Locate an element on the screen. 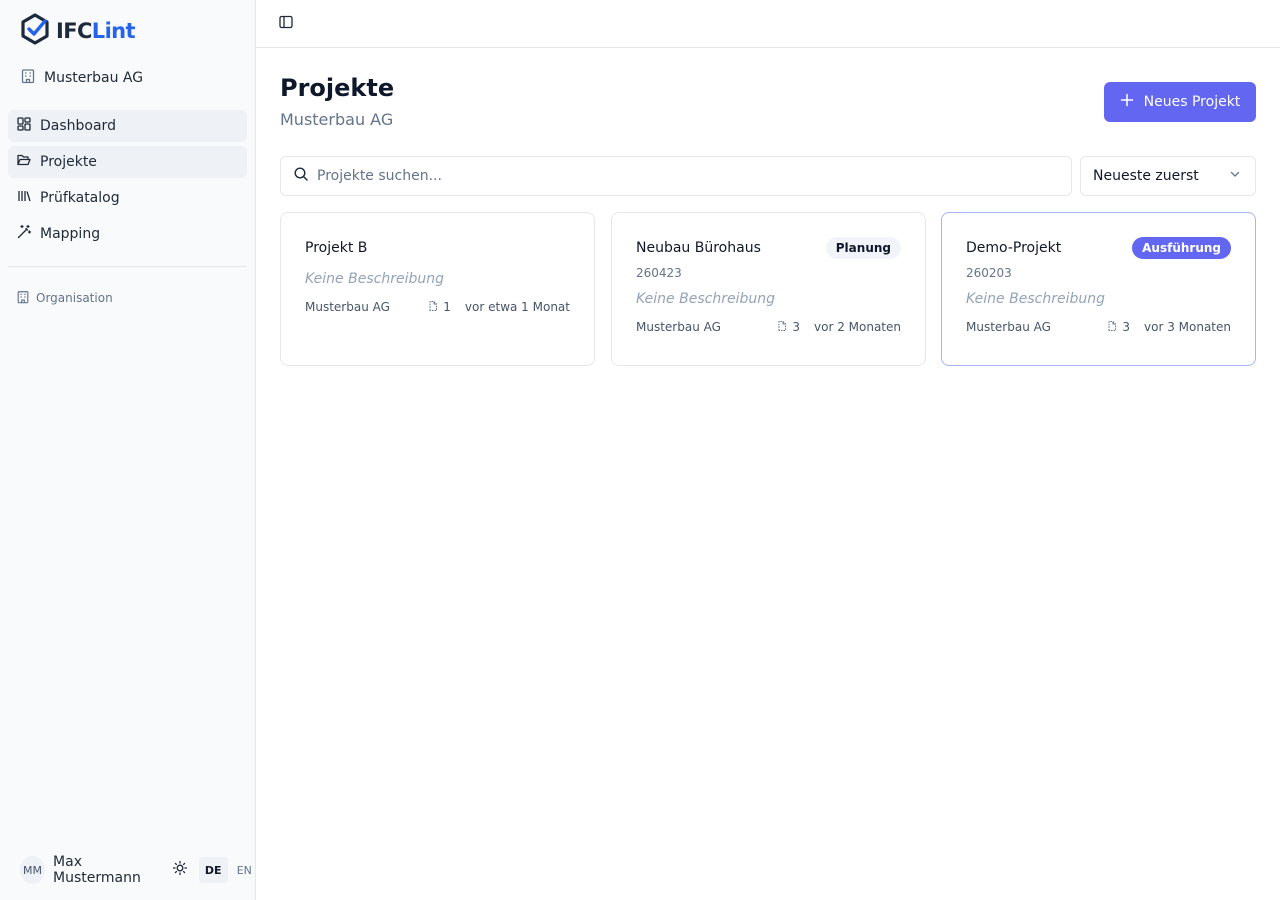 The image size is (1280, 900). sidebar-item-label: Mapping is located at coordinates (70, 234).